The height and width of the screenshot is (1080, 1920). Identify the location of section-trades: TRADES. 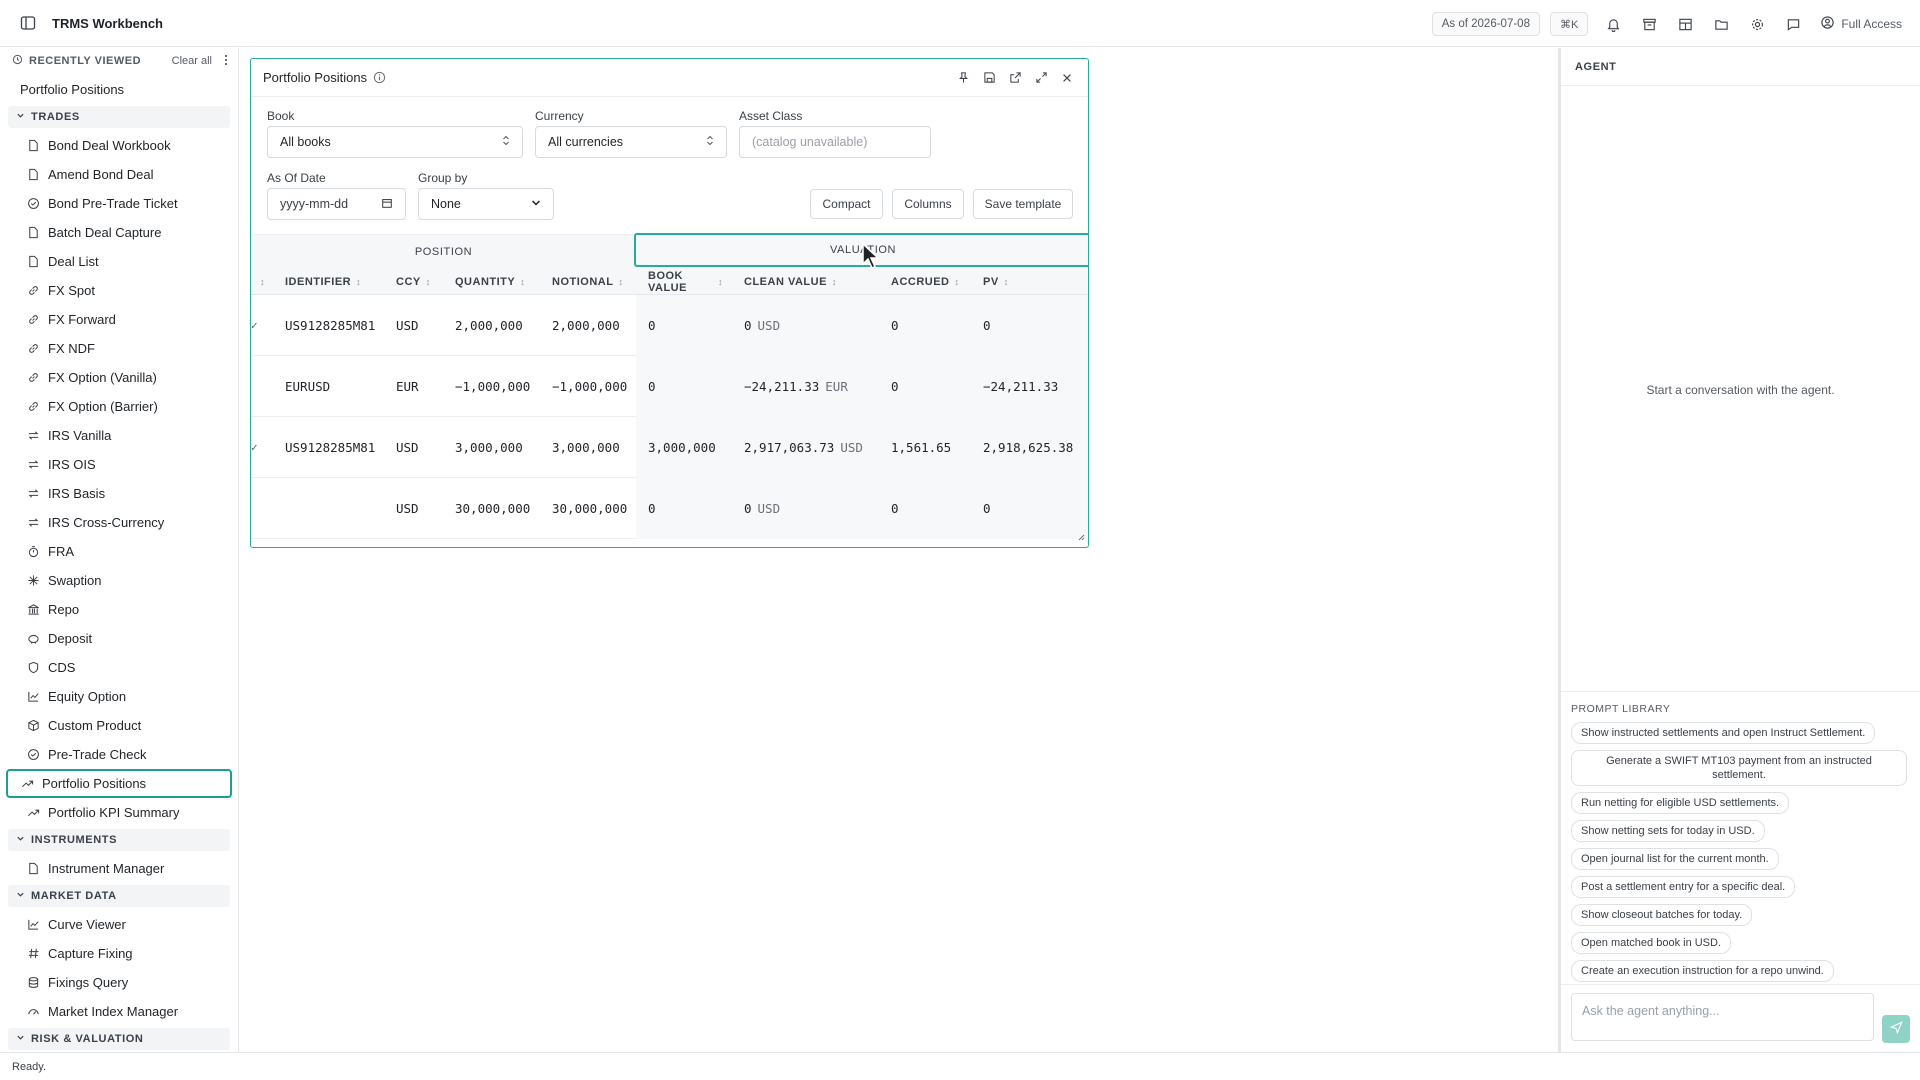
(119, 117).